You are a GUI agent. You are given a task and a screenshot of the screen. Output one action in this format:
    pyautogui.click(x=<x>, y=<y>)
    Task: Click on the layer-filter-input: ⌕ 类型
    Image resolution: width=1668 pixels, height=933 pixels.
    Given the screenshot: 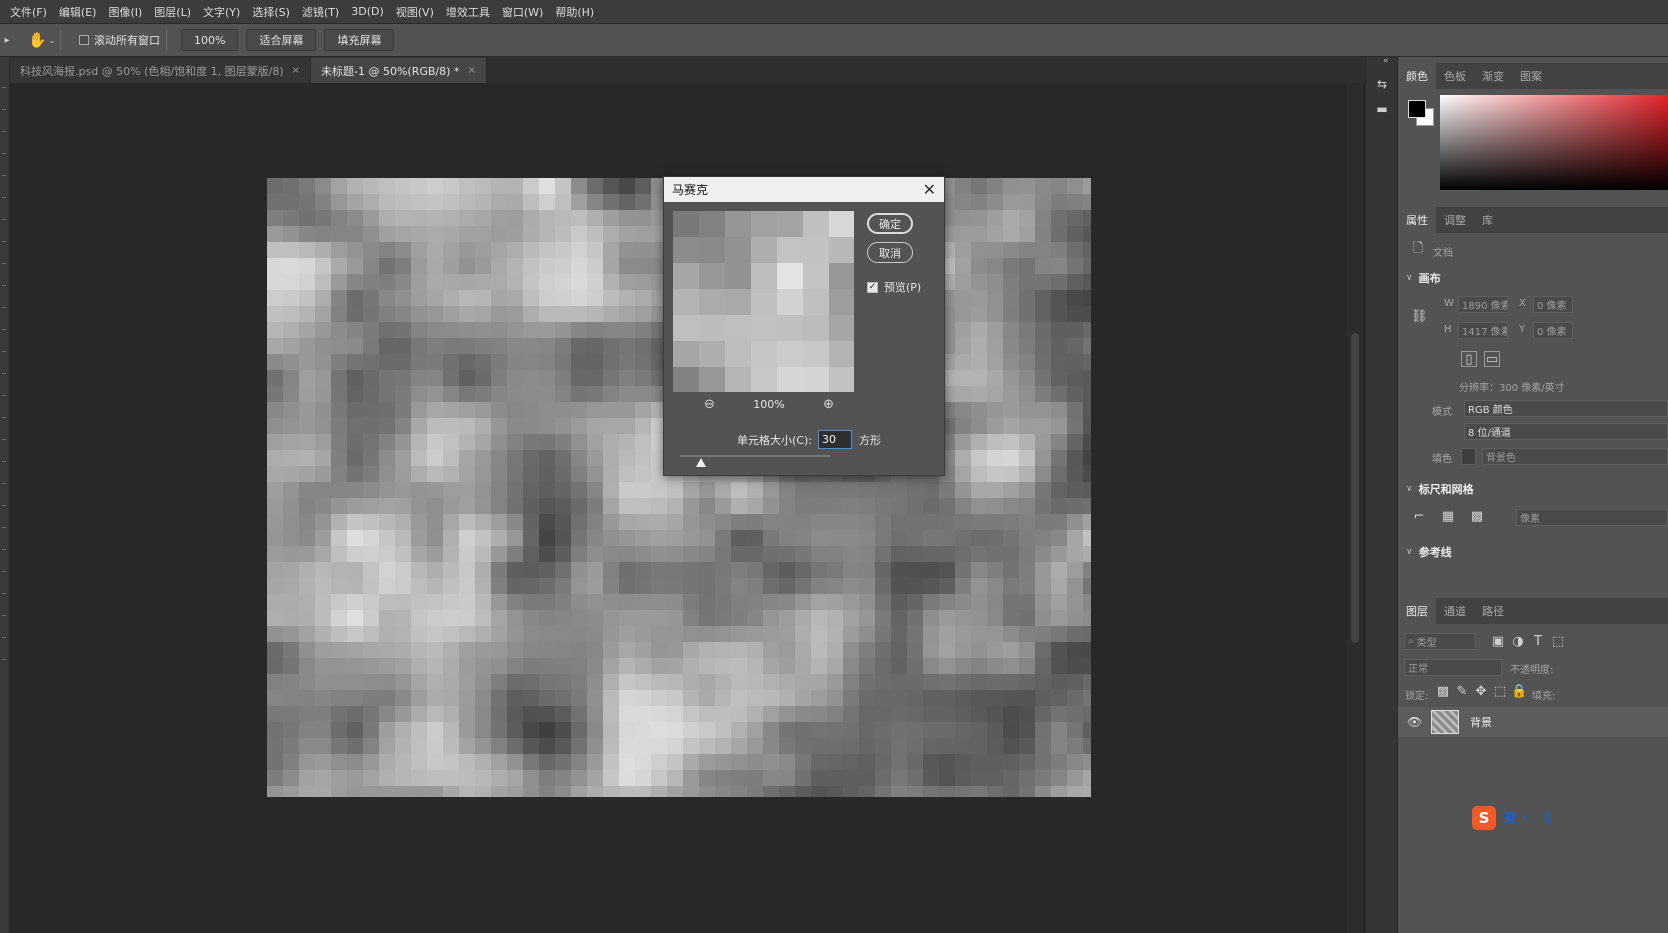 What is the action you would take?
    pyautogui.click(x=1440, y=641)
    